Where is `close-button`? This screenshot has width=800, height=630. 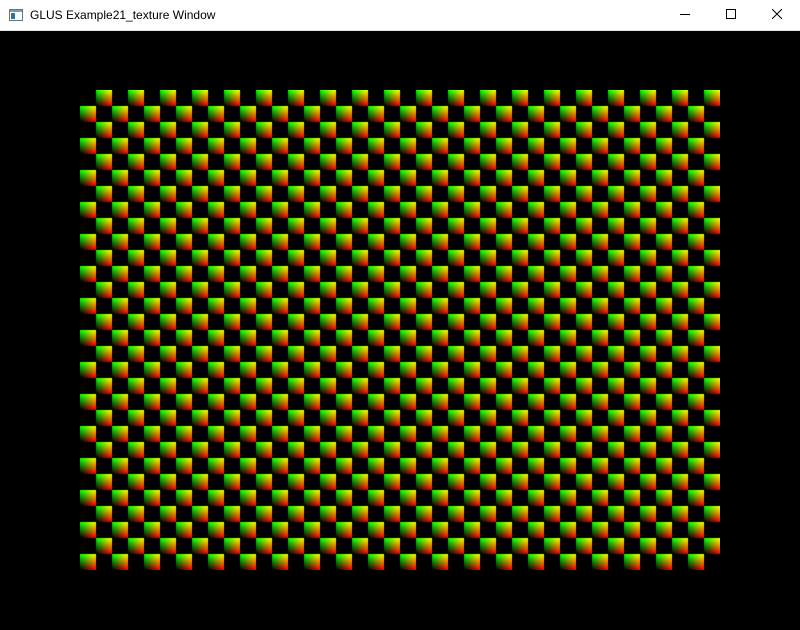
close-button is located at coordinates (777, 15).